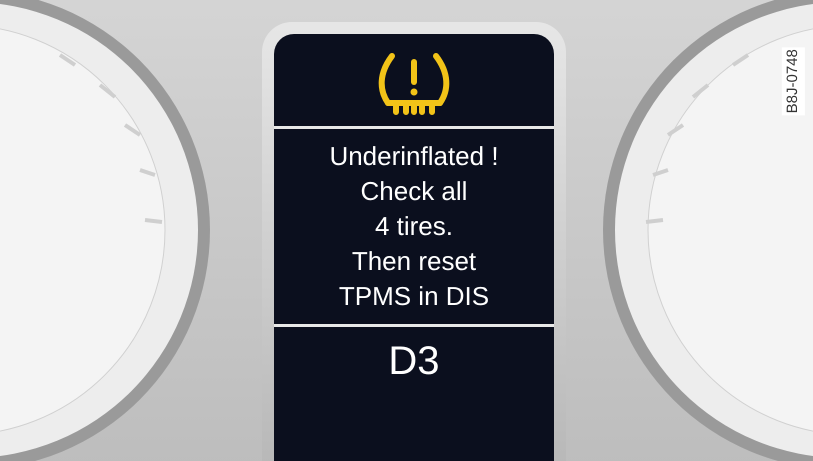  Describe the element at coordinates (414, 226) in the screenshot. I see `warning-message: Underinflated ! Check all 4 tires. Then reset TPMS in DIS` at that location.